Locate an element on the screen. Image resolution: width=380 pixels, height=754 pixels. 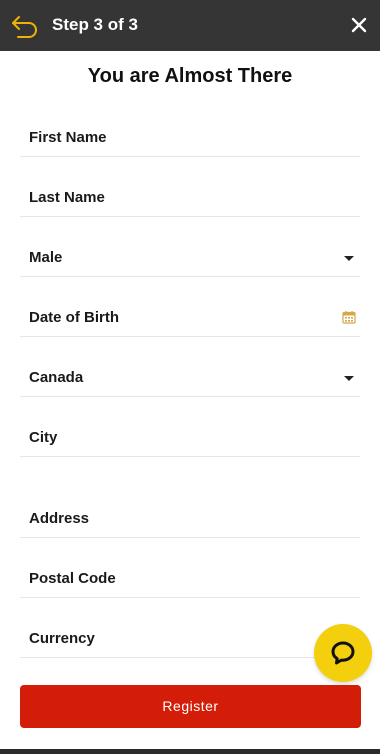
country-select: Canada is located at coordinates (190, 378).